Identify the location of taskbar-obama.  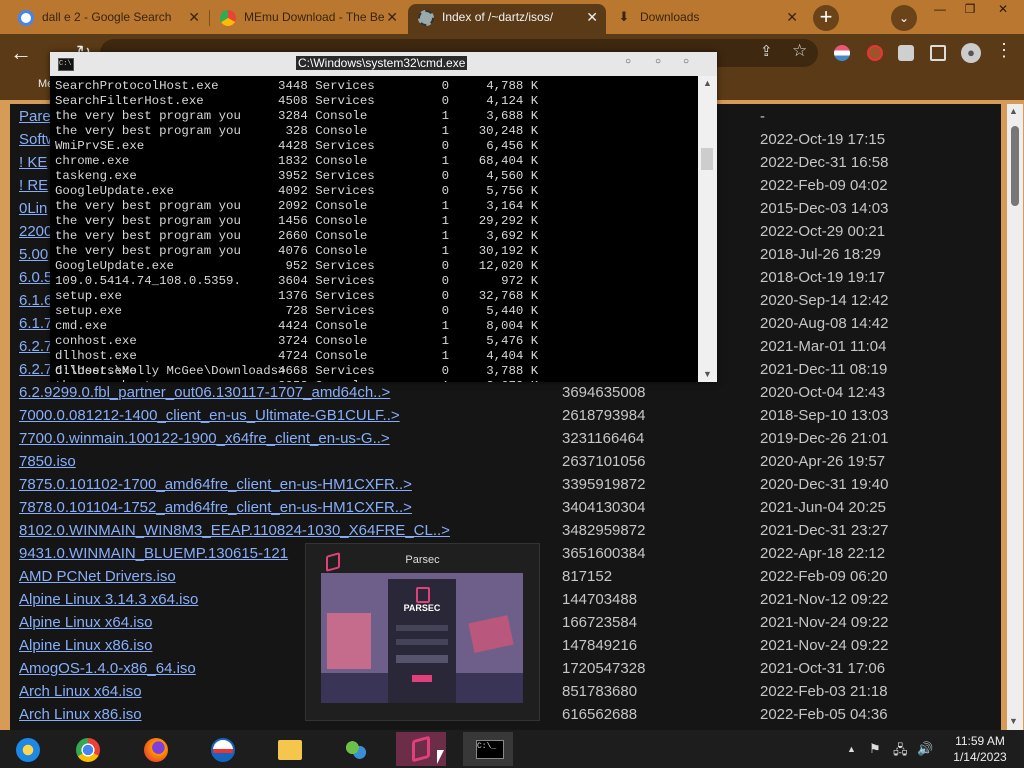
(222, 749).